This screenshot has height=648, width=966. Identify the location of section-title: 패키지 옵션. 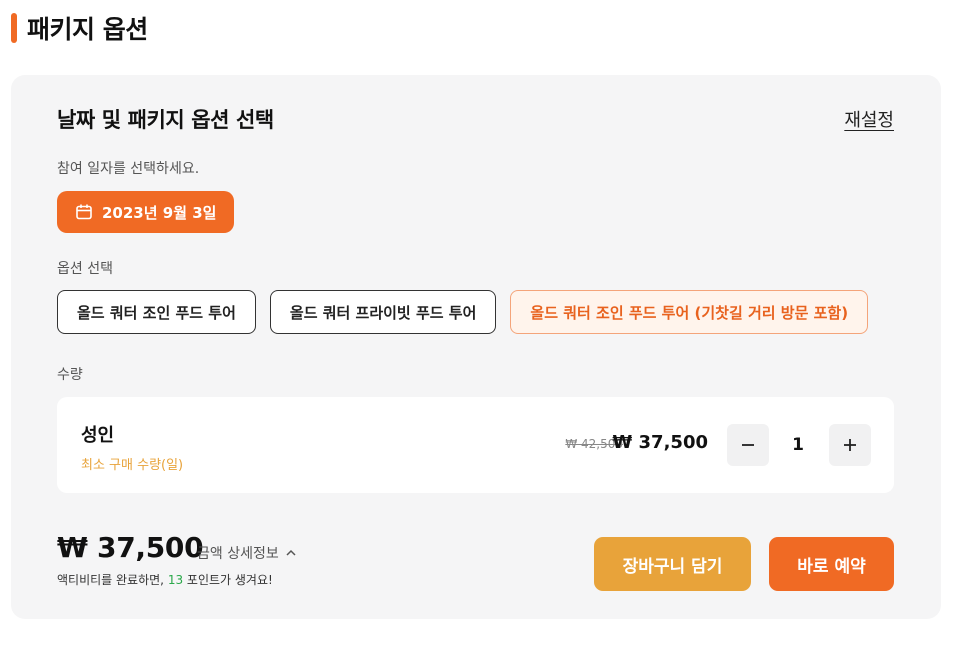
(87, 29).